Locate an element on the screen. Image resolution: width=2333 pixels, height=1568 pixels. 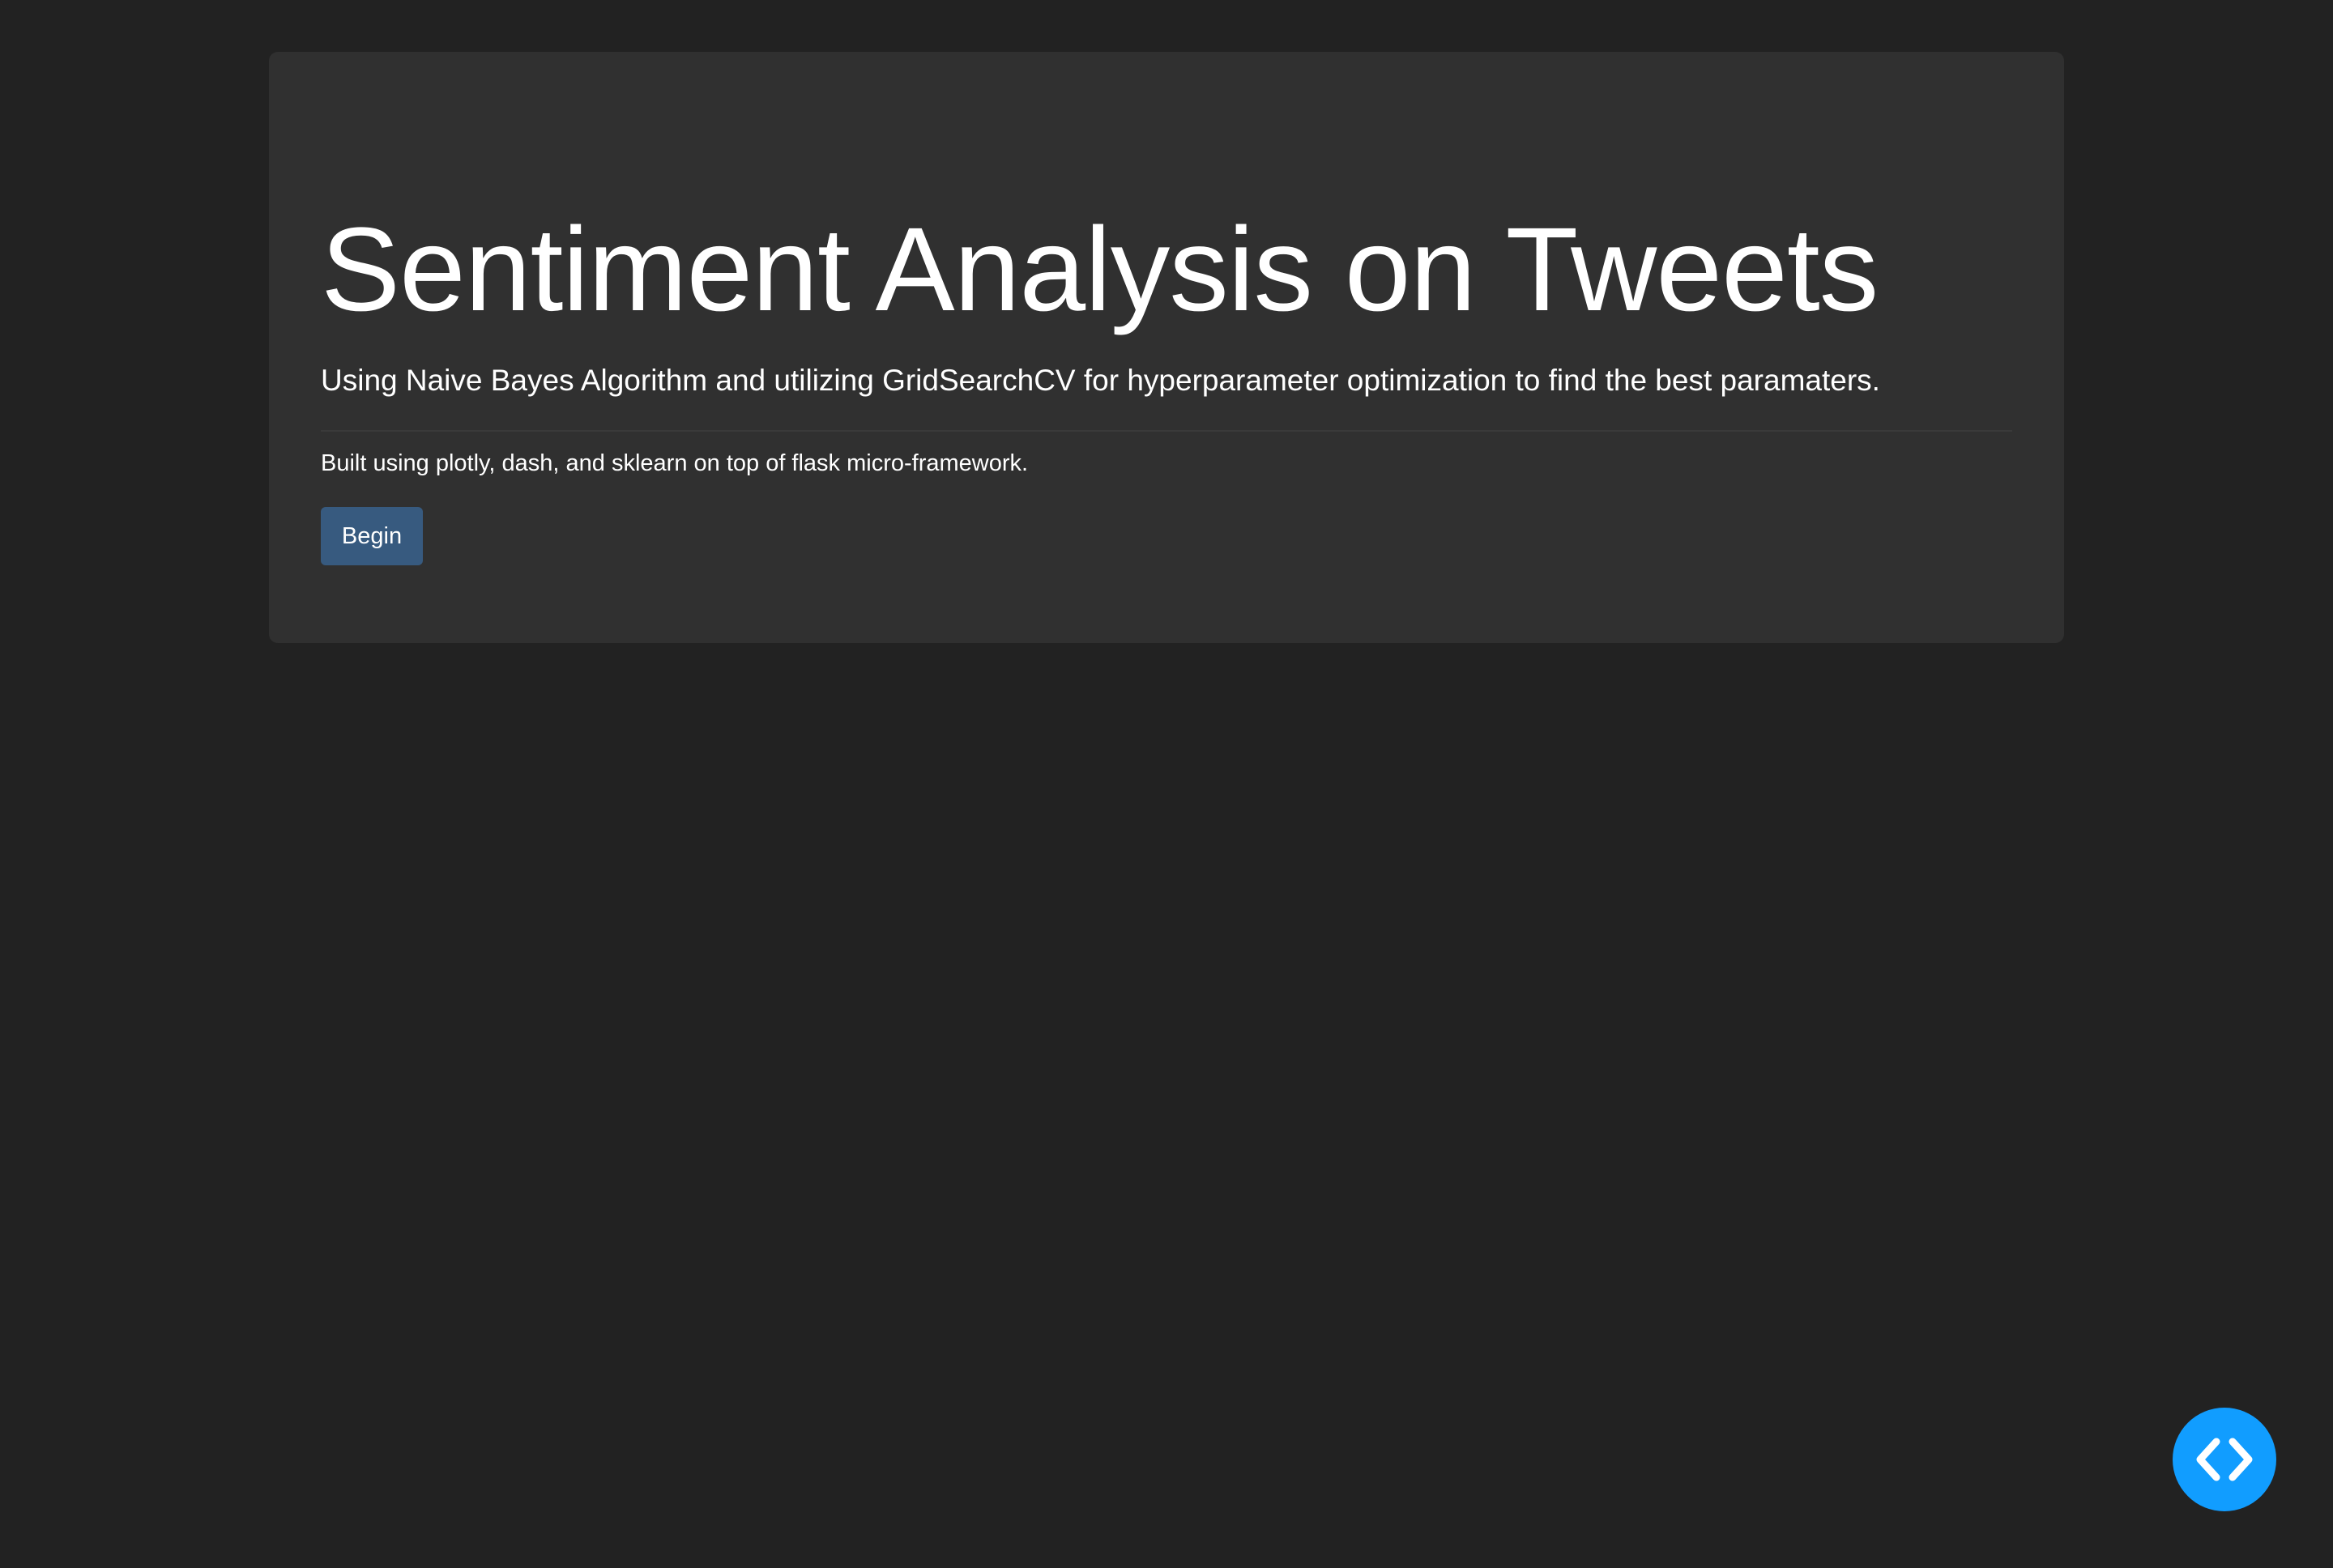
begin-button: Begin is located at coordinates (372, 536).